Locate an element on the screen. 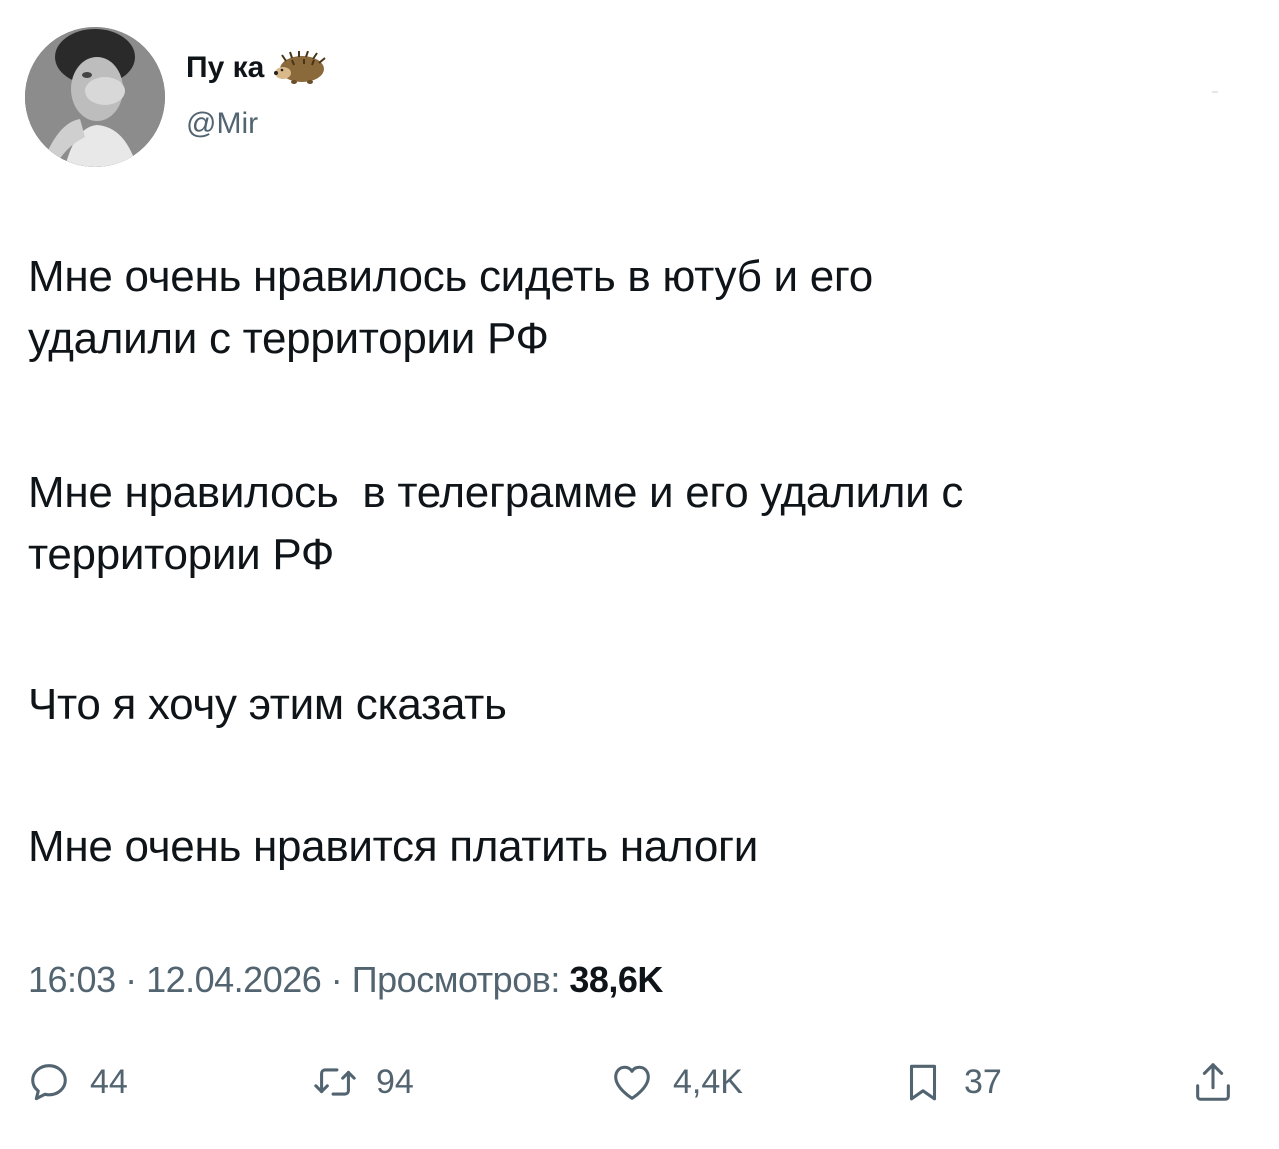 The image size is (1279, 1149). tweet-text-line: удалили с территории РФ is located at coordinates (288, 338).